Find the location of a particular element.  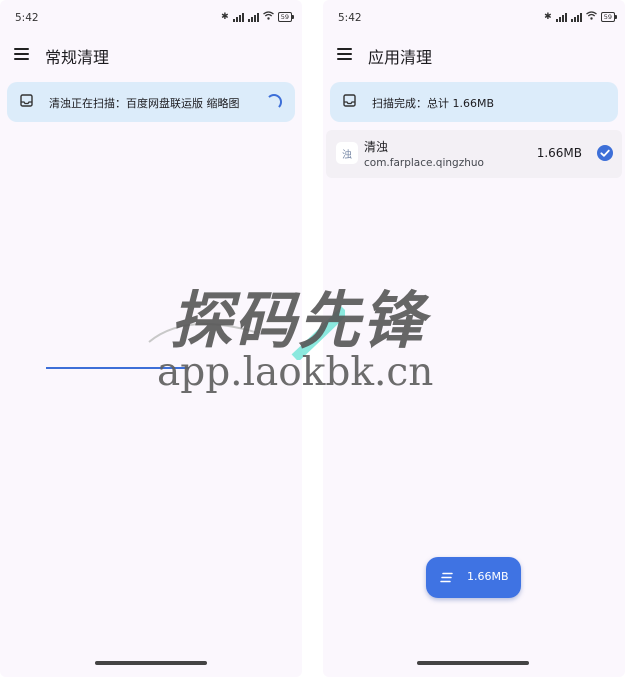

app-bar: 应用清理 is located at coordinates (474, 55).